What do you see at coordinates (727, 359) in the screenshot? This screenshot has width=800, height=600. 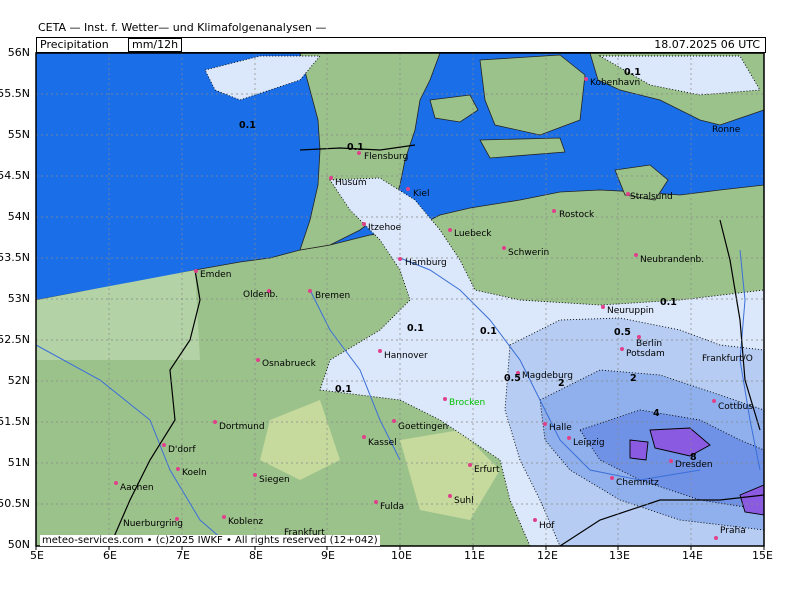 I see `city-label: Frankfurt/O` at bounding box center [727, 359].